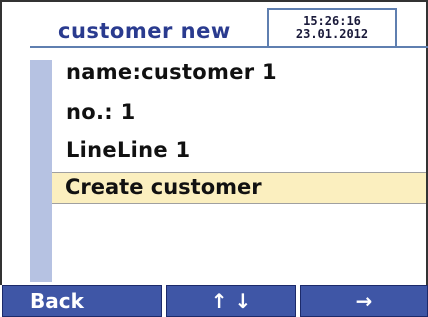 The width and height of the screenshot is (428, 317). I want to click on top-frame-border, so click(214, 1).